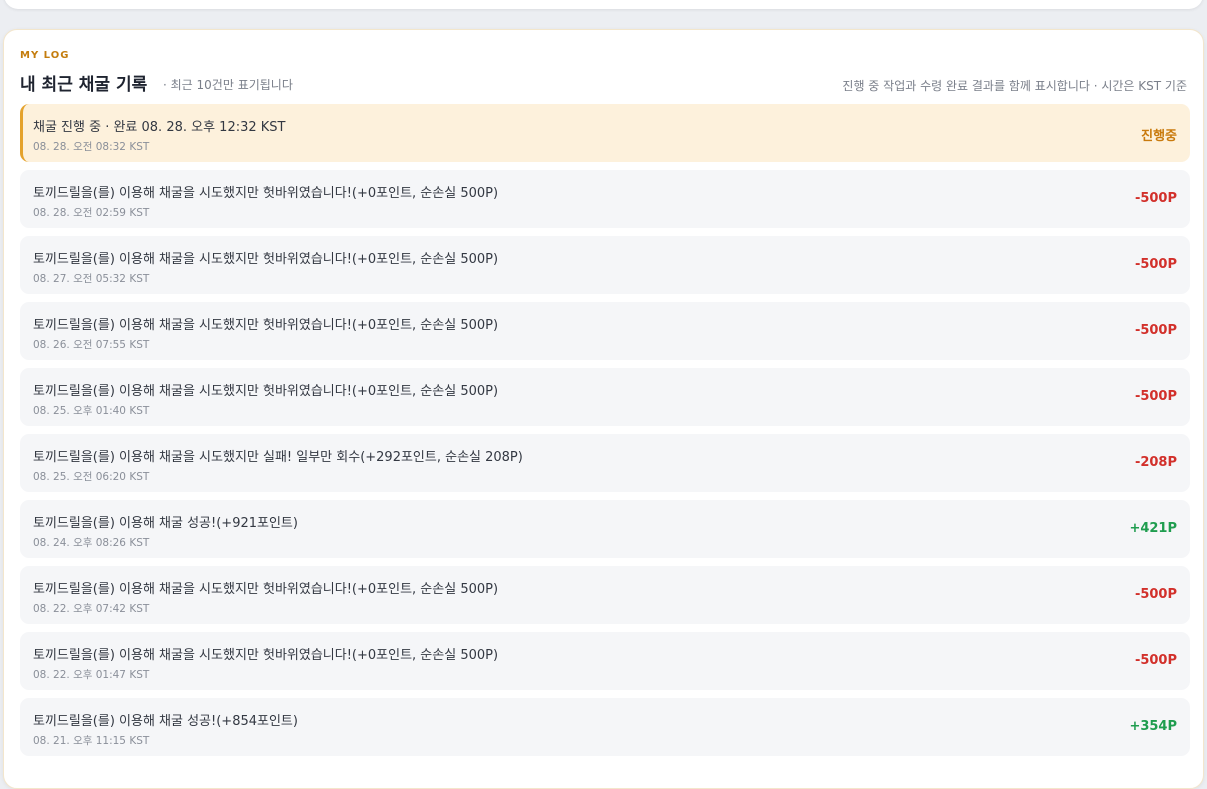  I want to click on log-amount: 진행중, so click(1159, 136).